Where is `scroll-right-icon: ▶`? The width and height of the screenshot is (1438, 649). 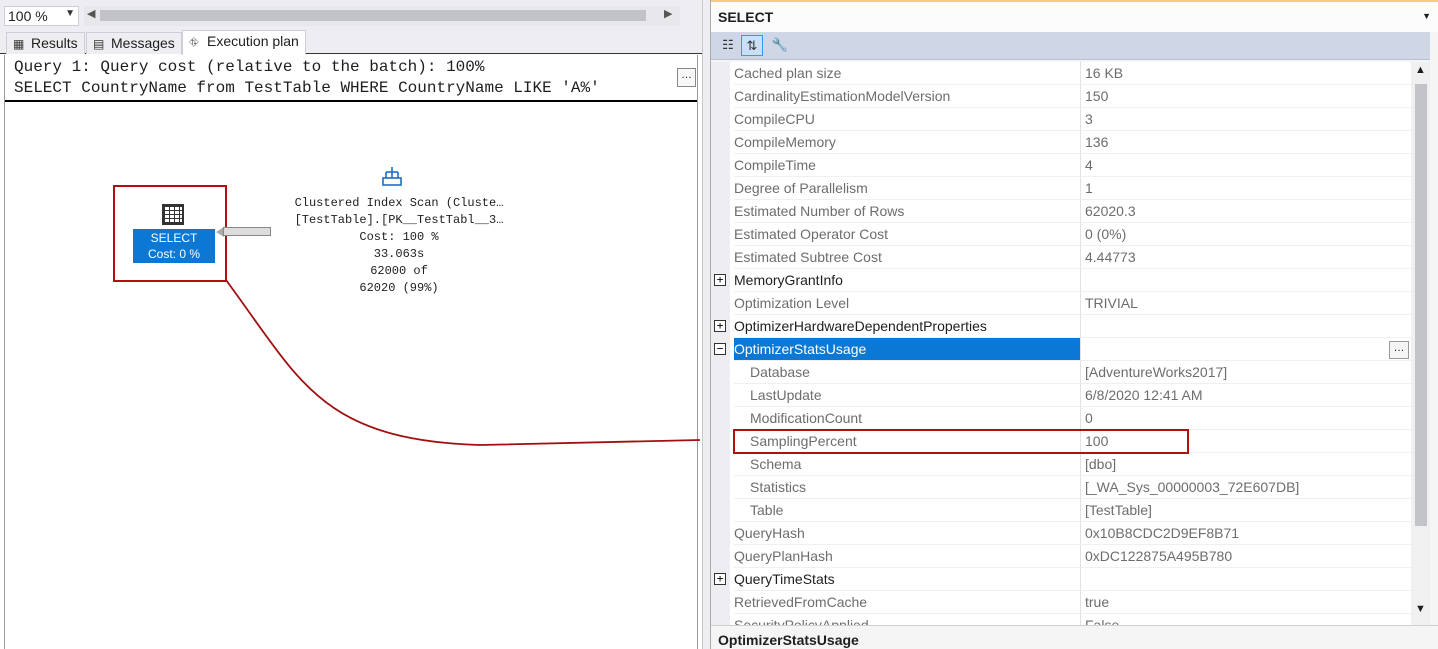
scroll-right-icon: ▶ is located at coordinates (668, 13).